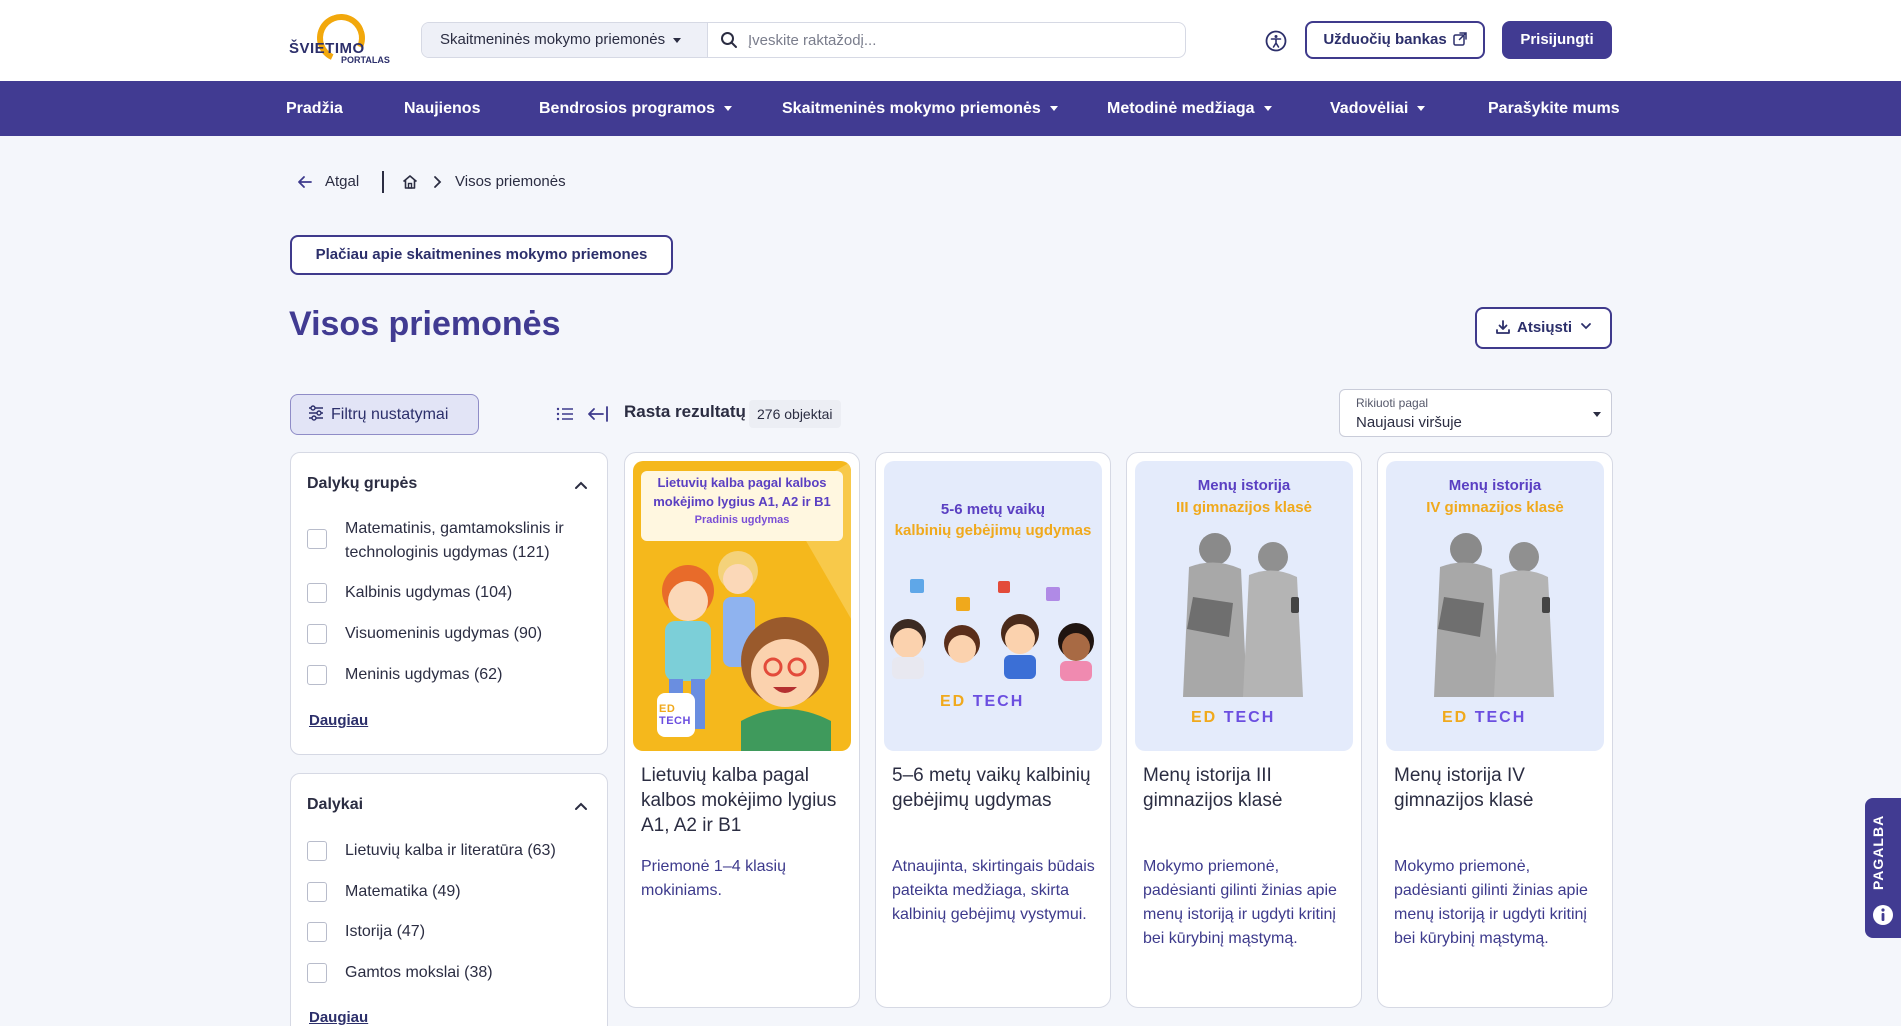  I want to click on help-tab: PAGALBA, so click(1883, 868).